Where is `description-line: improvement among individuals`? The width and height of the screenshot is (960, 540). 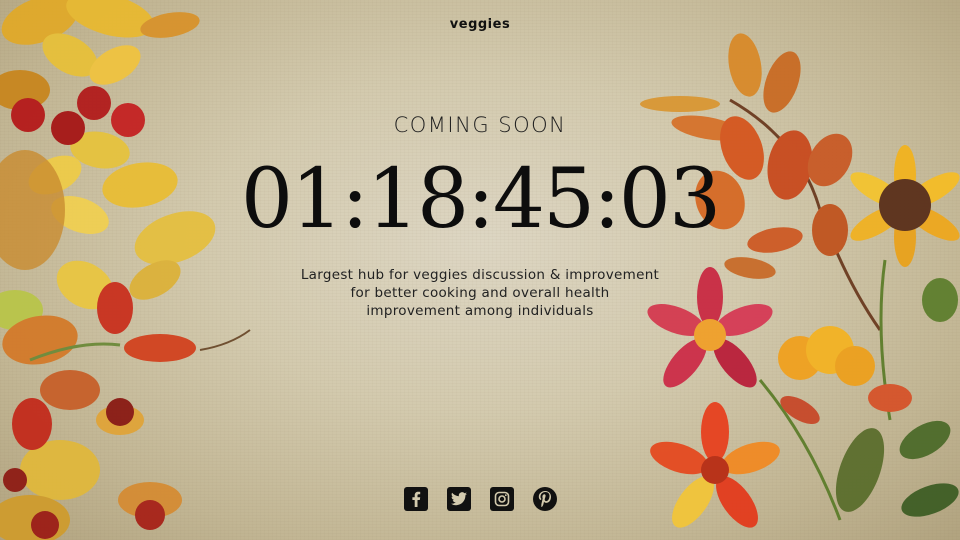 description-line: improvement among individuals is located at coordinates (480, 311).